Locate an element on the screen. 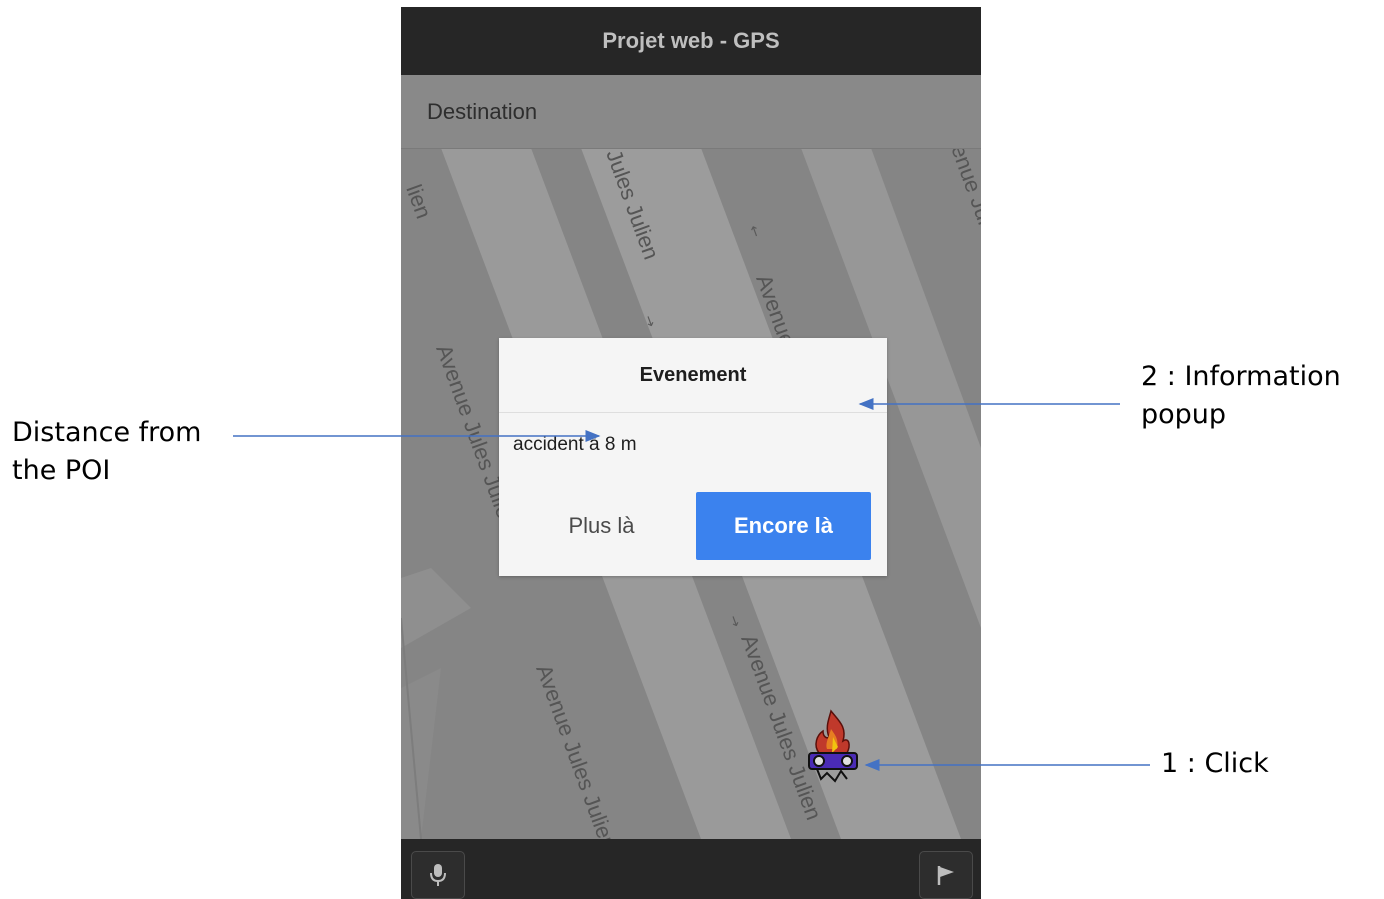 The width and height of the screenshot is (1384, 899). annotation-click-text: 1 : Click is located at coordinates (1215, 763).